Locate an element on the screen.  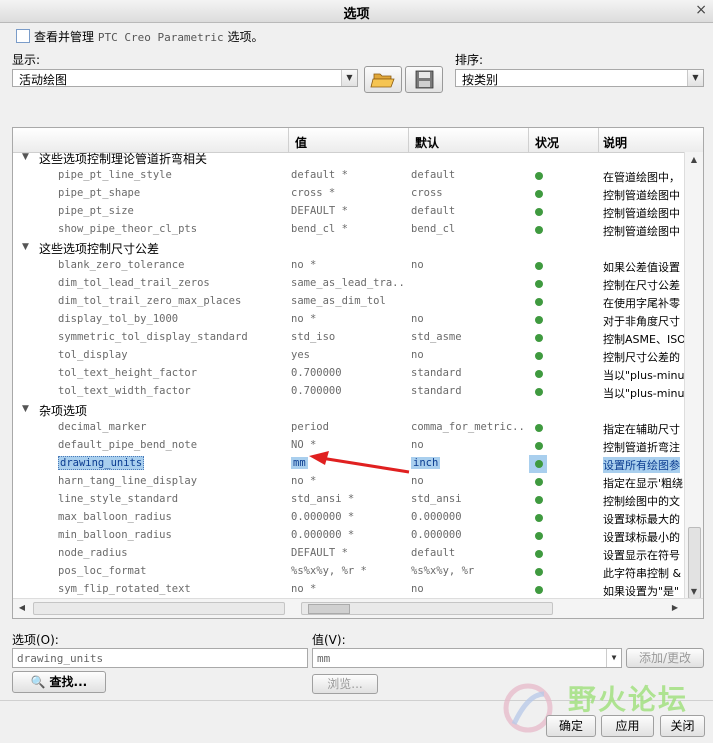
horizontal-scroll-track-mid is located at coordinates (427, 608).